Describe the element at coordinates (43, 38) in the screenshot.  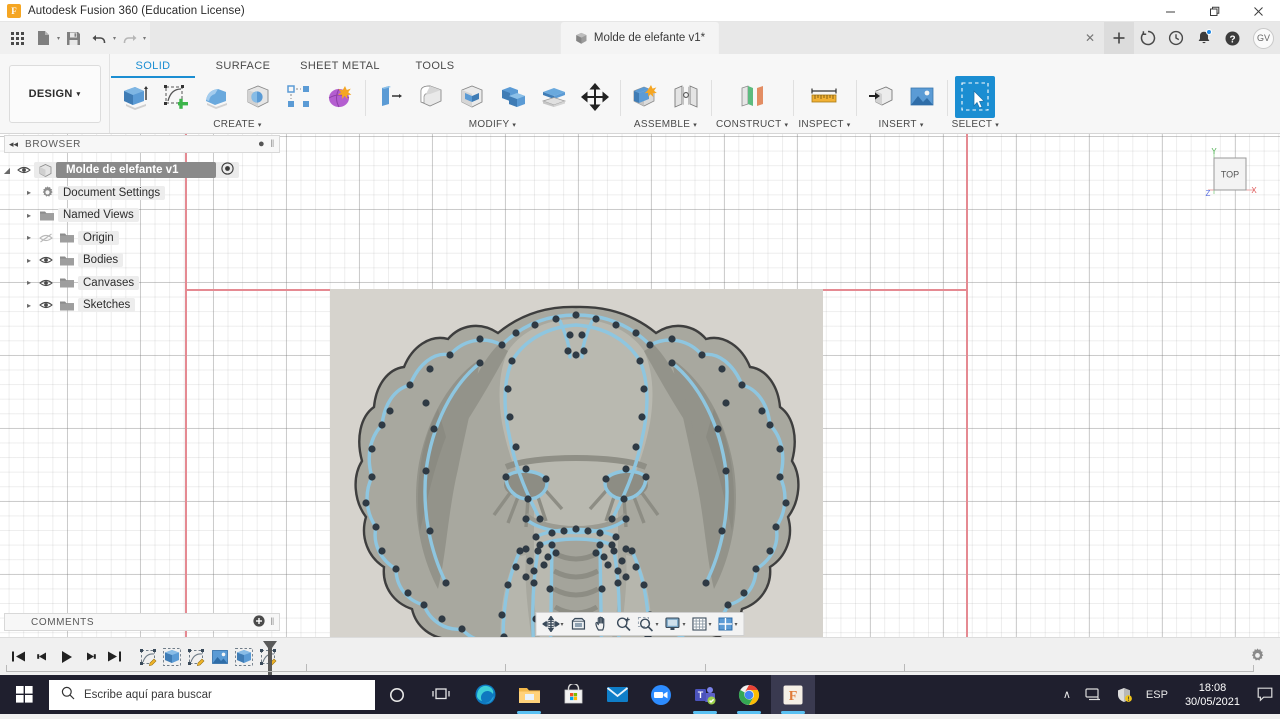
I see `new-document-icon` at that location.